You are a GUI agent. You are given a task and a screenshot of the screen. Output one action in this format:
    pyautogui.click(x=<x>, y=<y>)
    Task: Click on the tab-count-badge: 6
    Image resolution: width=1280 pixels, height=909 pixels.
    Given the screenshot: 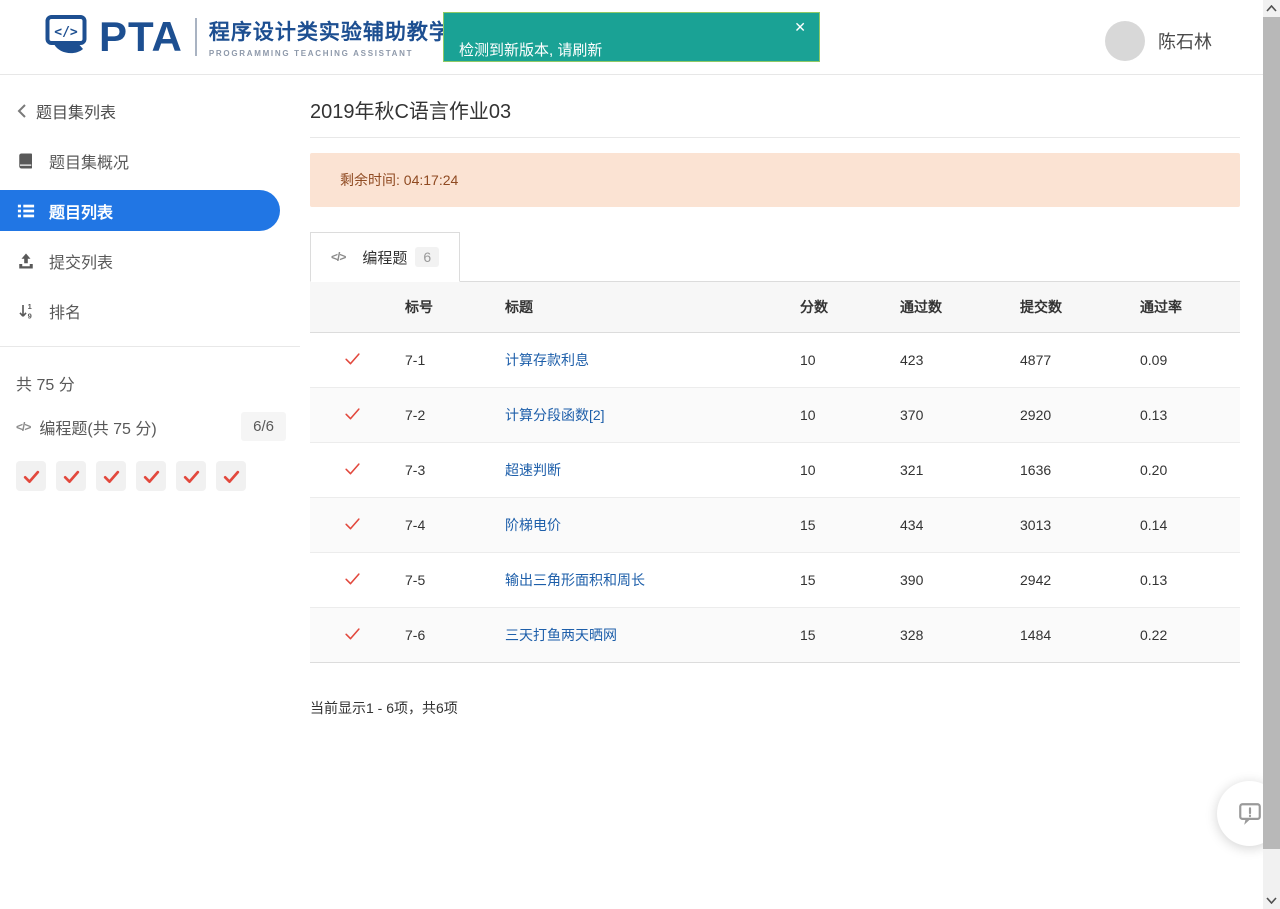 What is the action you would take?
    pyautogui.click(x=427, y=257)
    